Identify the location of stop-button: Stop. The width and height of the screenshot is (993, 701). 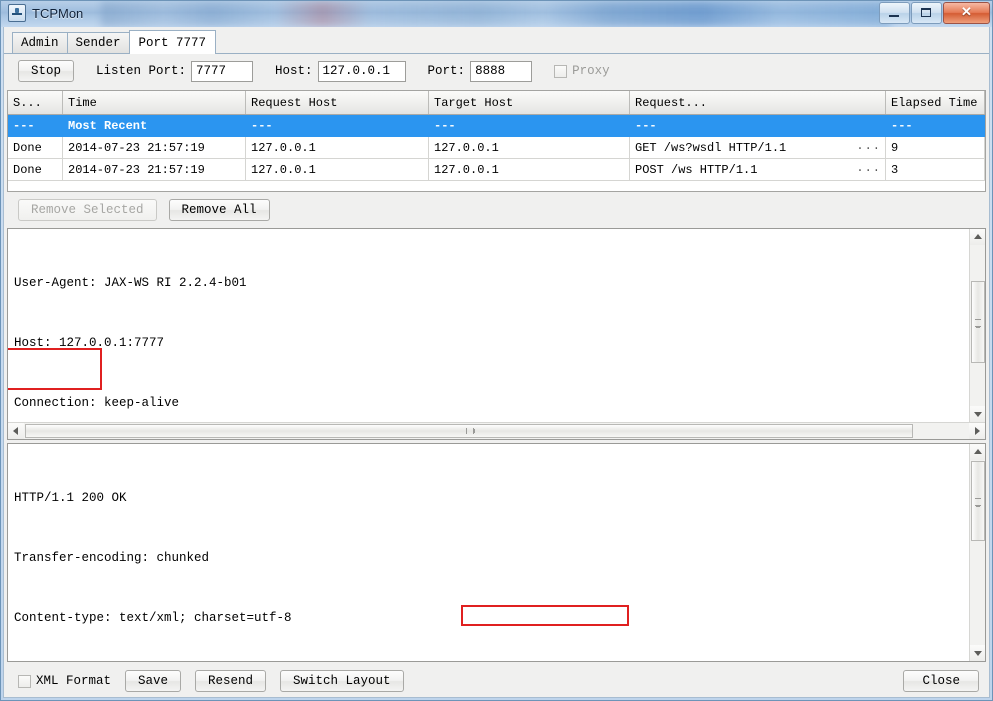
(46, 71).